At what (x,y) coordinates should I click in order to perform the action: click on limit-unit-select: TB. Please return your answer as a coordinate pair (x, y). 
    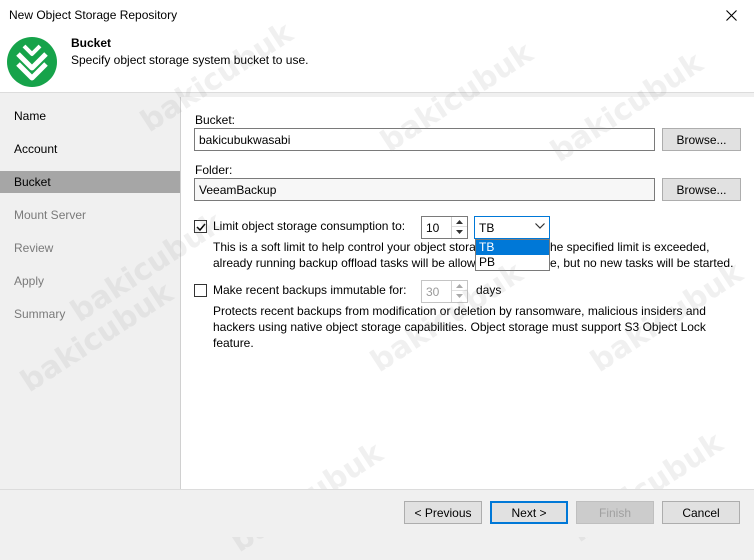
    Looking at the image, I should click on (512, 227).